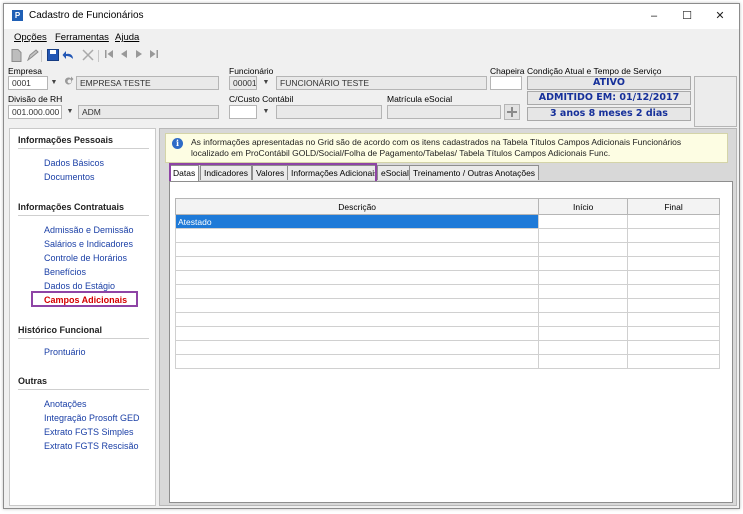  Describe the element at coordinates (33, 381) in the screenshot. I see `nav-section-title: Outras` at that location.